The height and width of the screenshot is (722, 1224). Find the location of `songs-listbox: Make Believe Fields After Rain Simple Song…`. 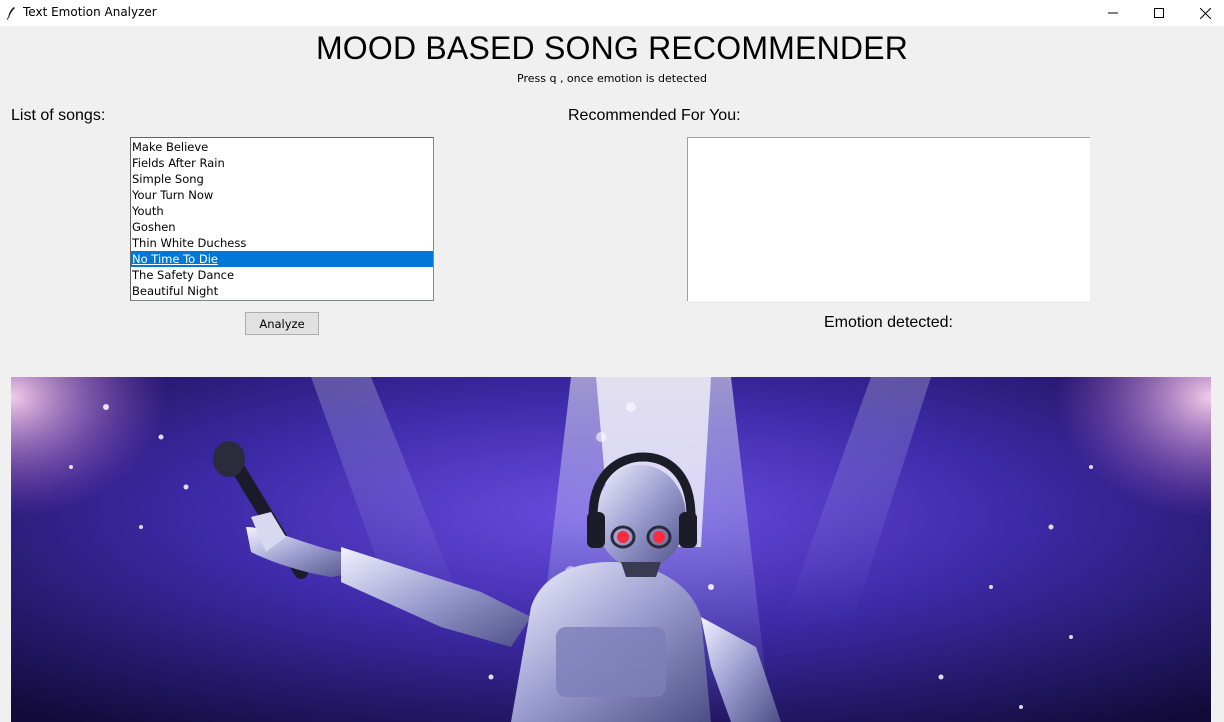

songs-listbox: Make Believe Fields After Rain Simple Song… is located at coordinates (282, 219).